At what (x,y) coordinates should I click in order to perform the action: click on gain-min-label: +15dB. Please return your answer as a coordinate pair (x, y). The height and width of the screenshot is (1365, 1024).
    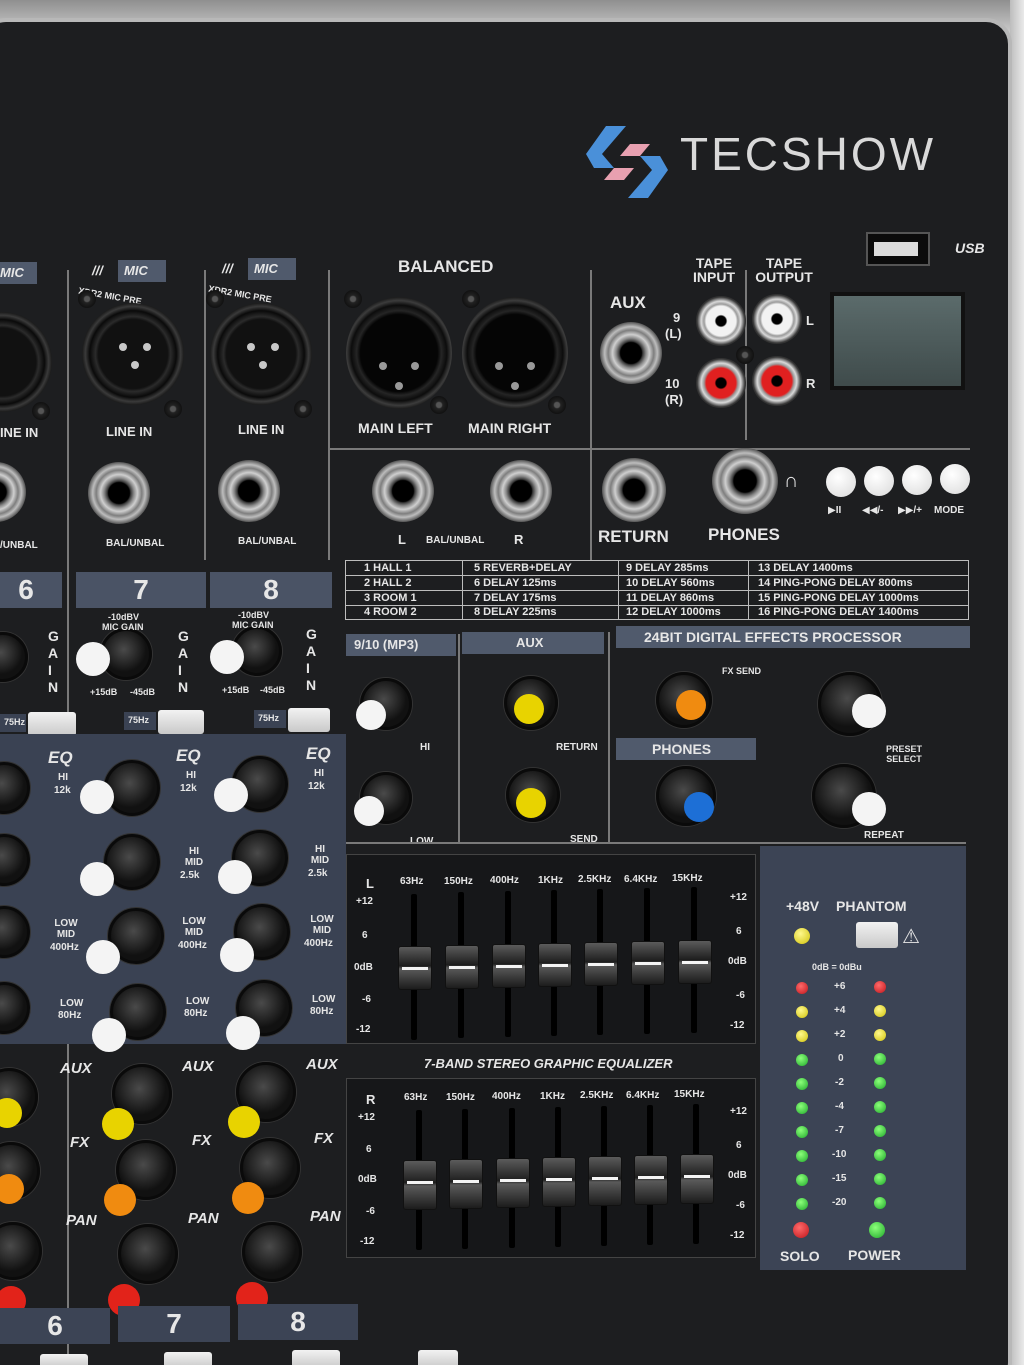
    Looking at the image, I should click on (236, 690).